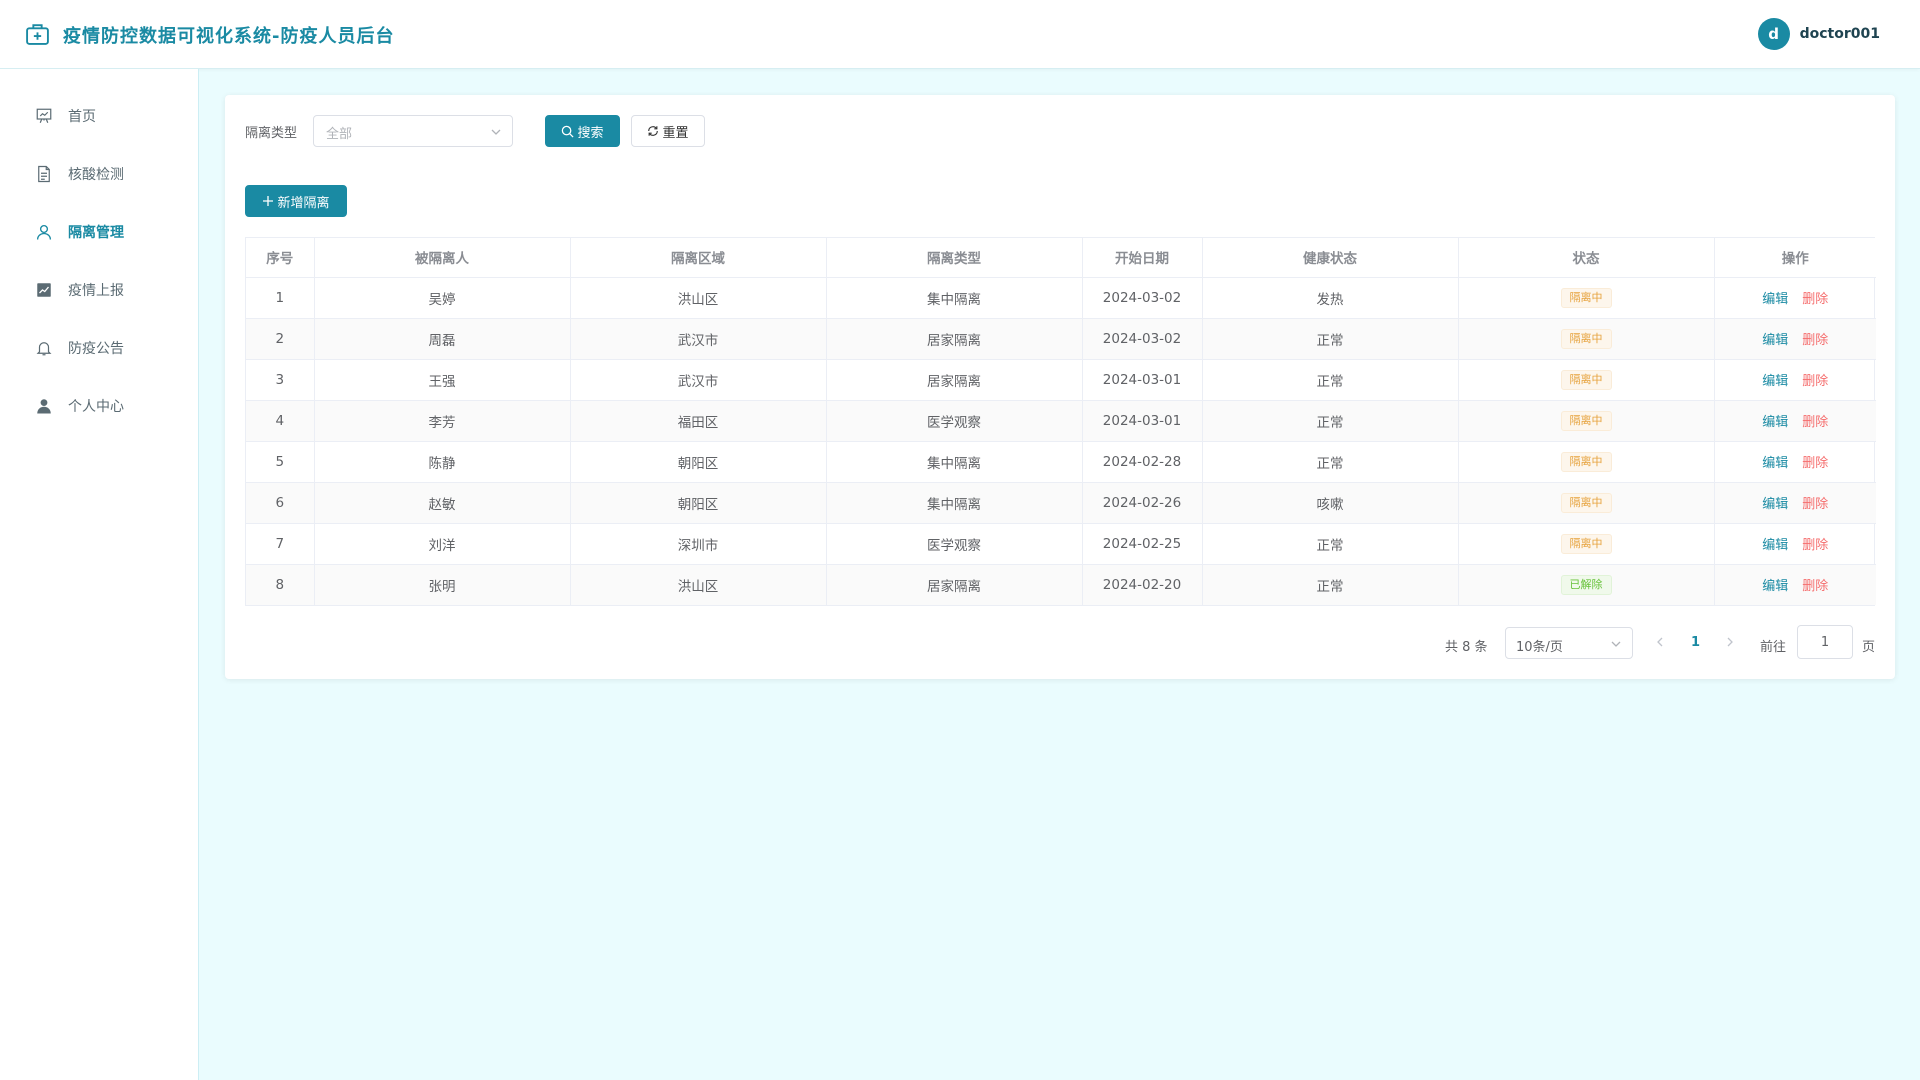 The image size is (1920, 1080). Describe the element at coordinates (1586, 584) in the screenshot. I see `status-badge: 已解除` at that location.